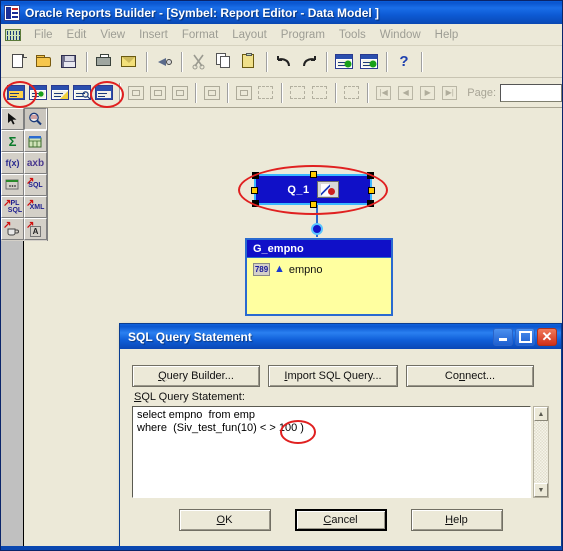 This screenshot has height=551, width=563. What do you see at coordinates (12, 119) in the screenshot?
I see `select-tool` at bounding box center [12, 119].